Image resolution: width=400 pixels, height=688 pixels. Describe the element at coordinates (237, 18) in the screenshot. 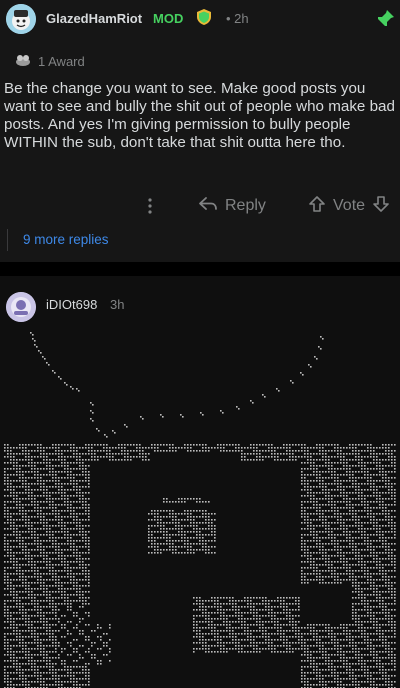

I see `comment-time: • 2h` at that location.